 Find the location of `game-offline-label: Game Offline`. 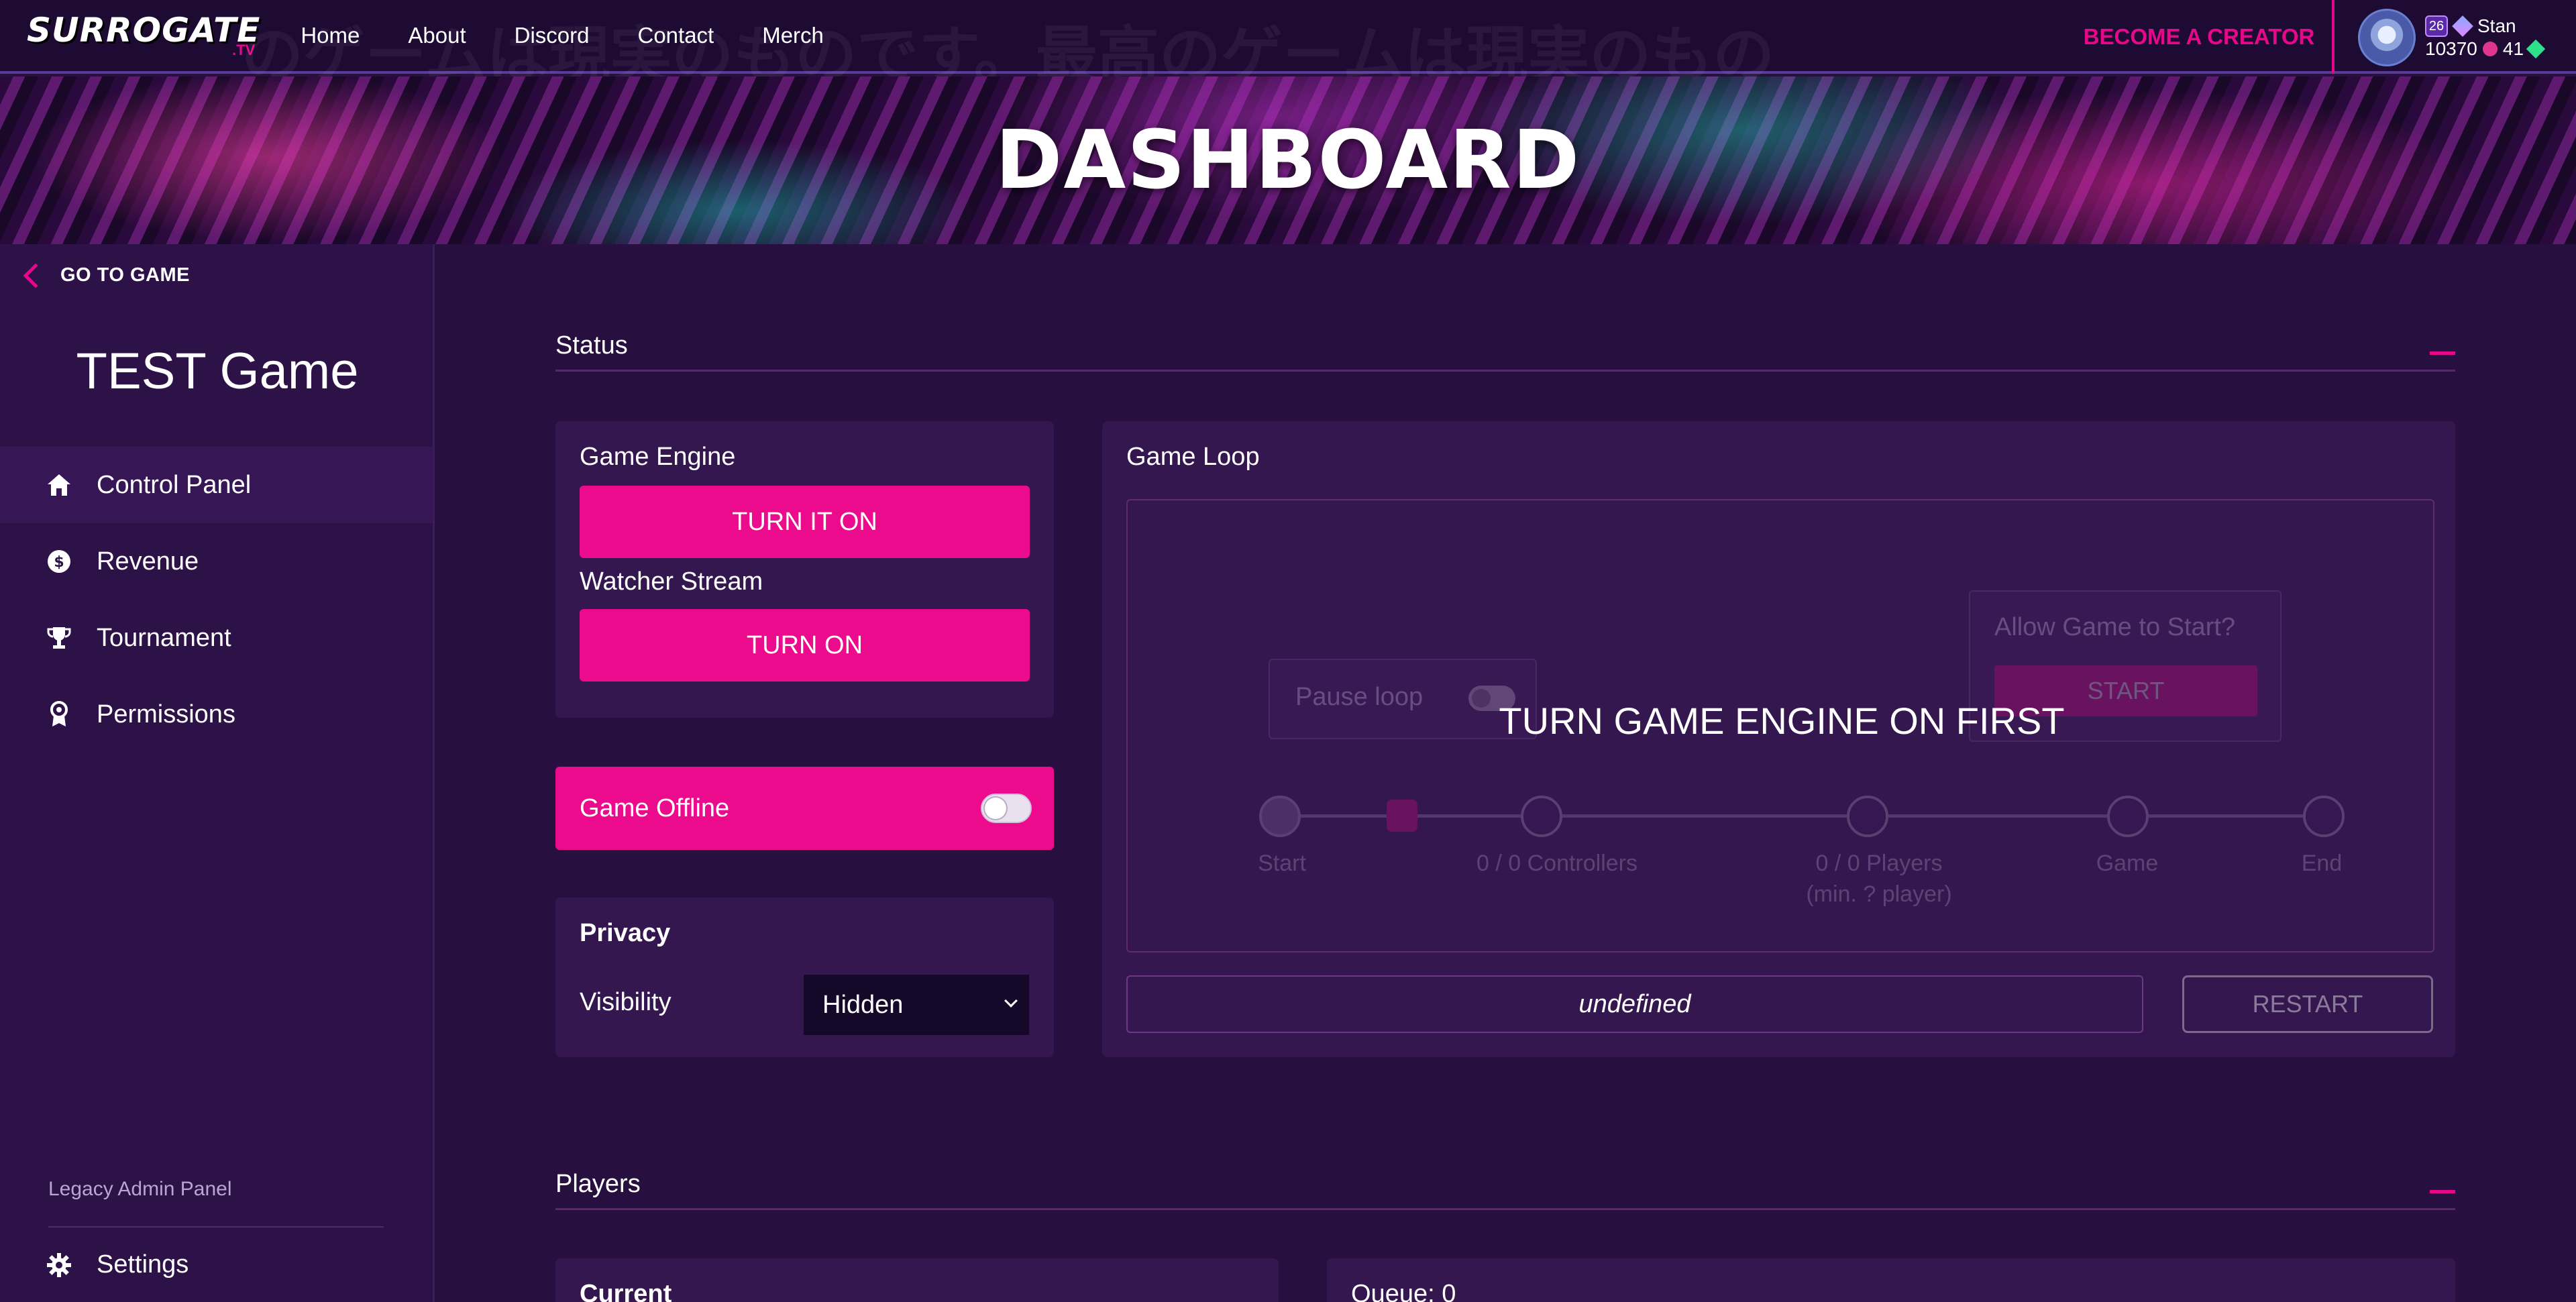

game-offline-label: Game Offline is located at coordinates (655, 808).